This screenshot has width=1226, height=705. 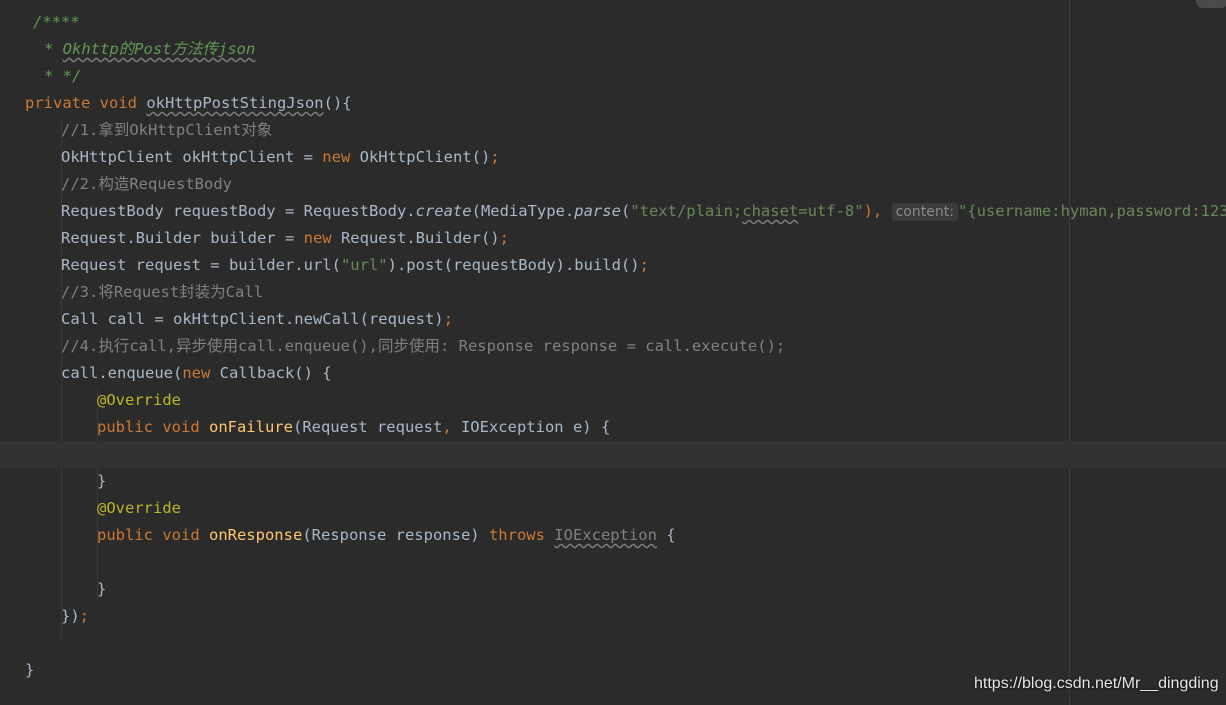 What do you see at coordinates (238, 211) in the screenshot?
I see `code-text: RequestBody requestBody = RequestBody.` at bounding box center [238, 211].